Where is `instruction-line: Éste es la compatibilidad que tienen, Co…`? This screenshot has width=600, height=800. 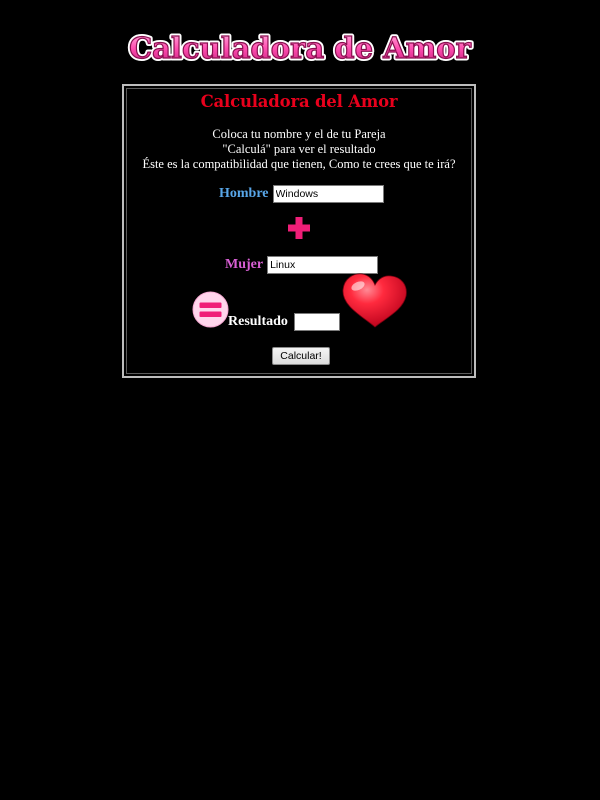 instruction-line: Éste es la compatibilidad que tienen, Co… is located at coordinates (299, 164).